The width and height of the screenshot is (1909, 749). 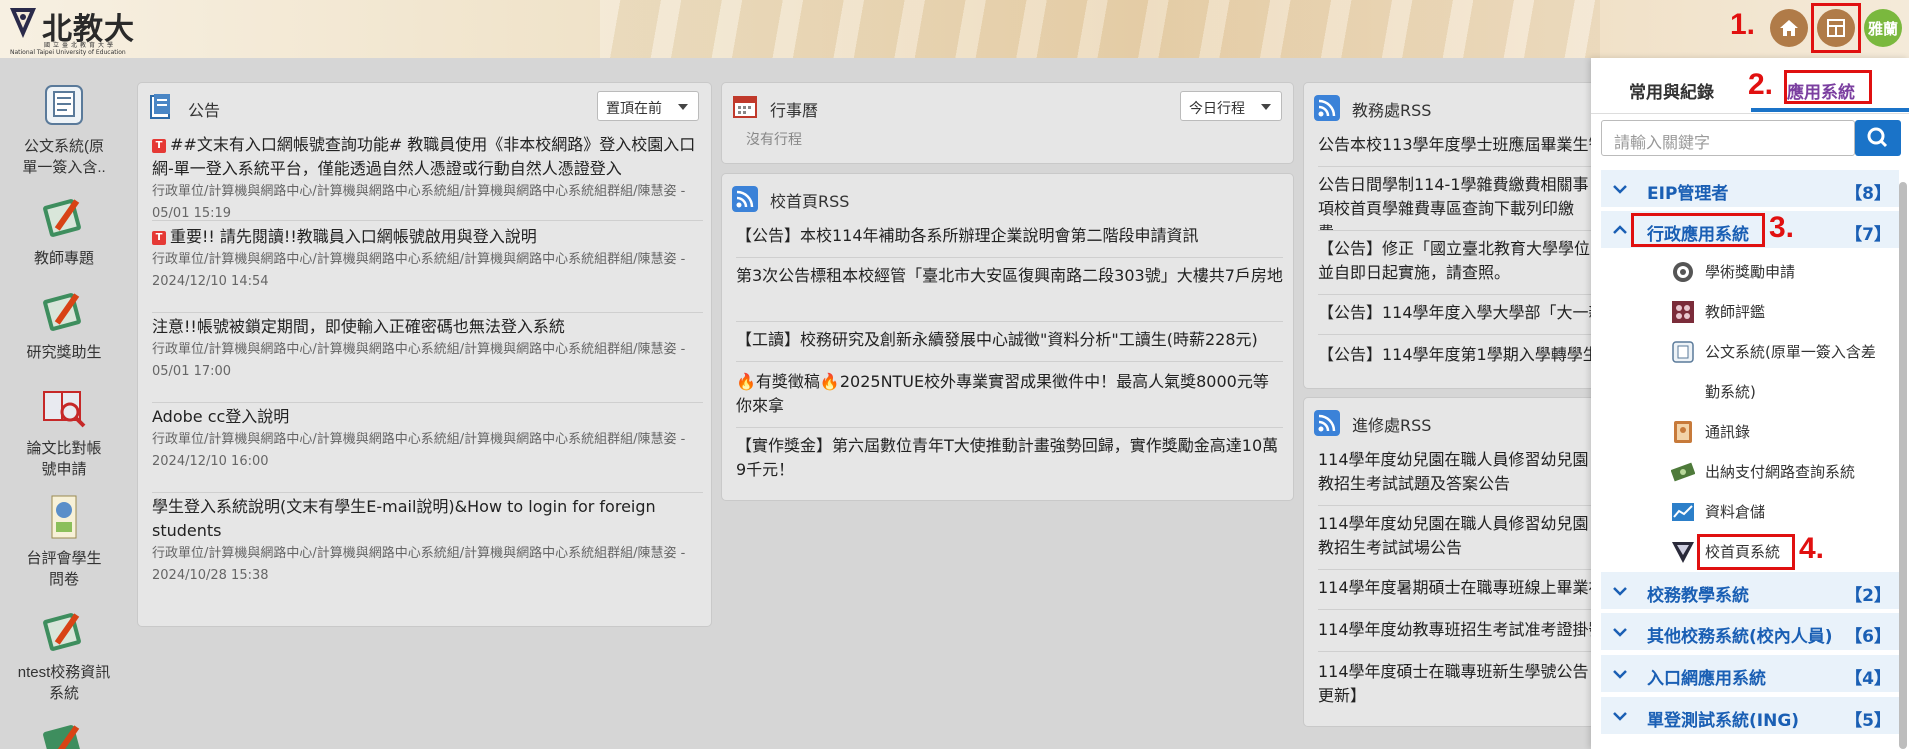 I want to click on app-shortcut-ntest: ntest校務資訊系統, so click(x=64, y=656).